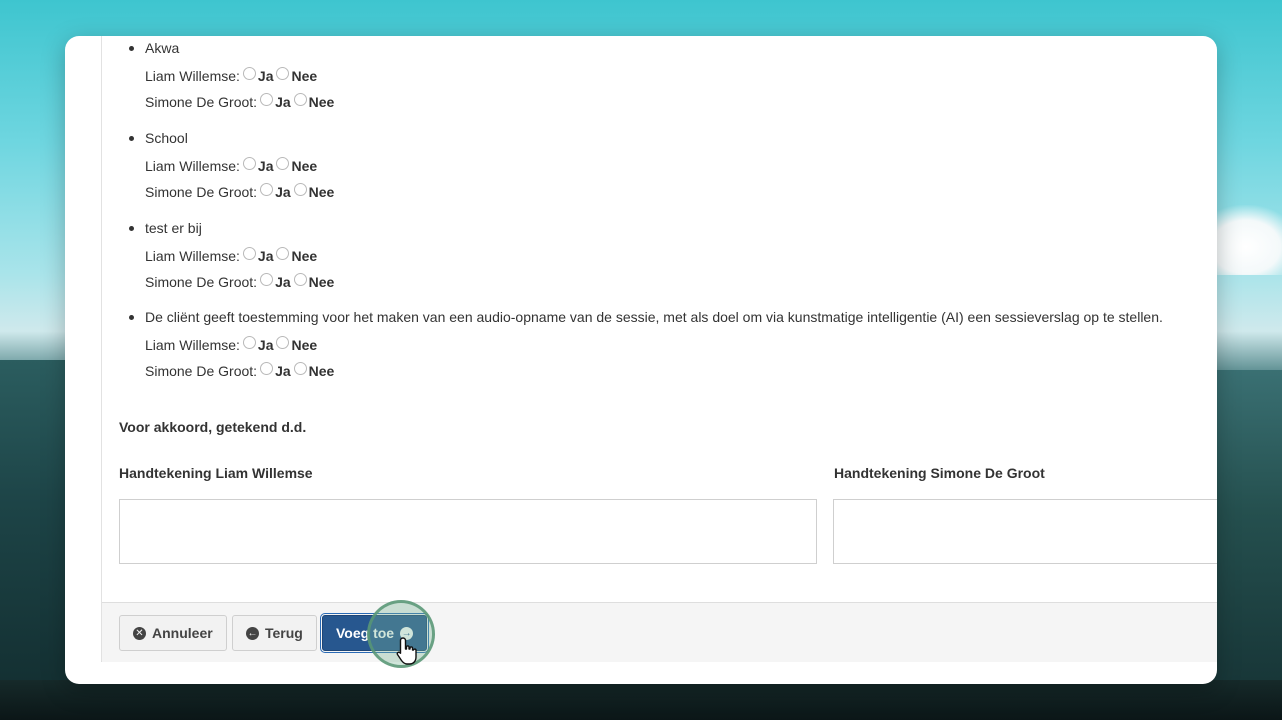  Describe the element at coordinates (1247, 545) in the screenshot. I see `background-hills-right` at that location.